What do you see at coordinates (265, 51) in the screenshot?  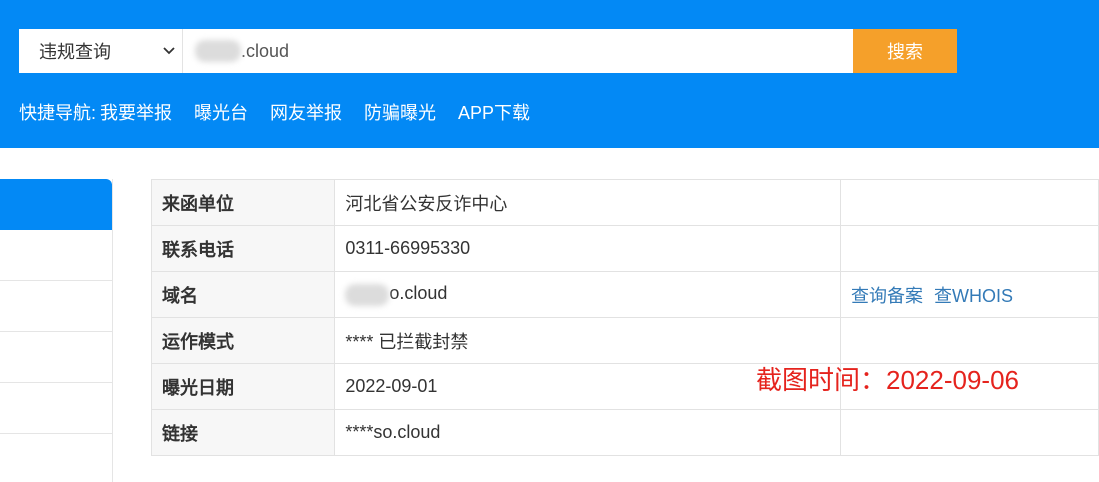 I see `search-input: .cloud` at bounding box center [265, 51].